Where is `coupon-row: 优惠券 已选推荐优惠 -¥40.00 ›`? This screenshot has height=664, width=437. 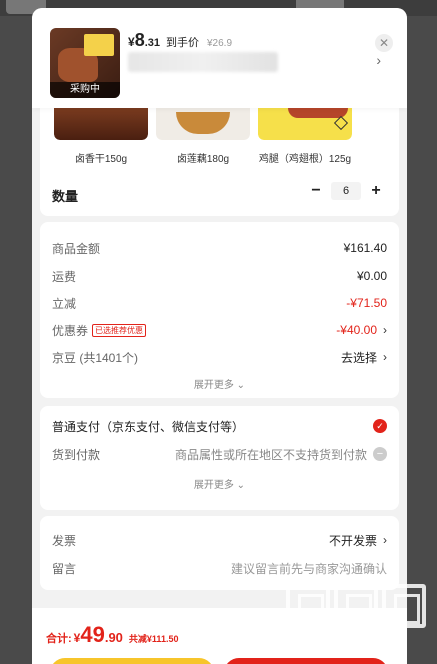
coupon-row: 优惠券 已选推荐优惠 -¥40.00 › is located at coordinates (219, 330).